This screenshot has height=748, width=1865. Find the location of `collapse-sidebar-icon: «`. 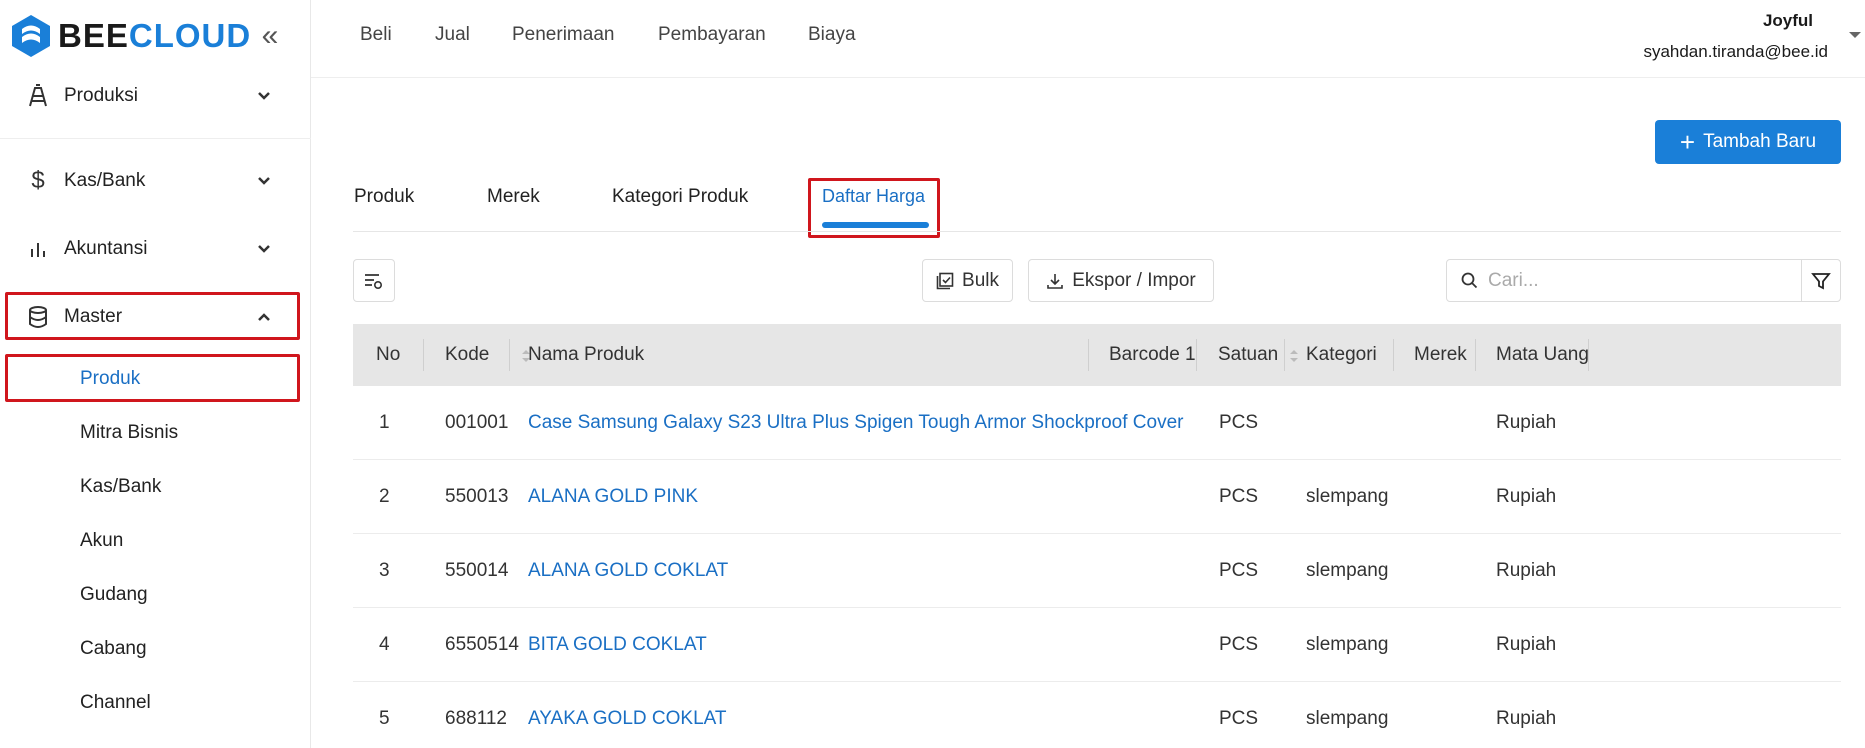

collapse-sidebar-icon: « is located at coordinates (270, 37).